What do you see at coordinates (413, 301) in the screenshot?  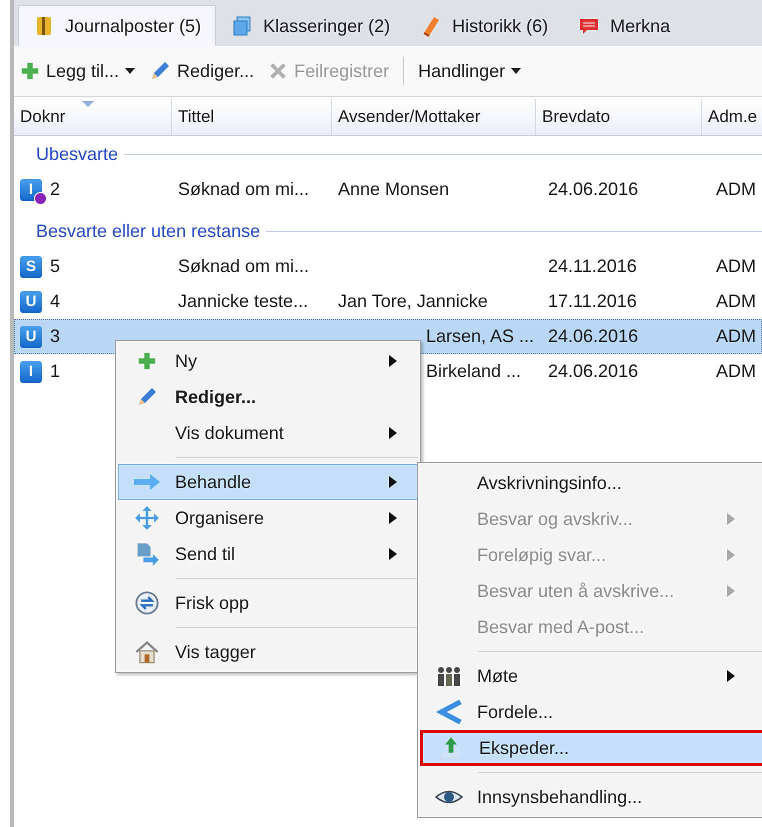 I see `table-cell: Jan Tore, Jannicke` at bounding box center [413, 301].